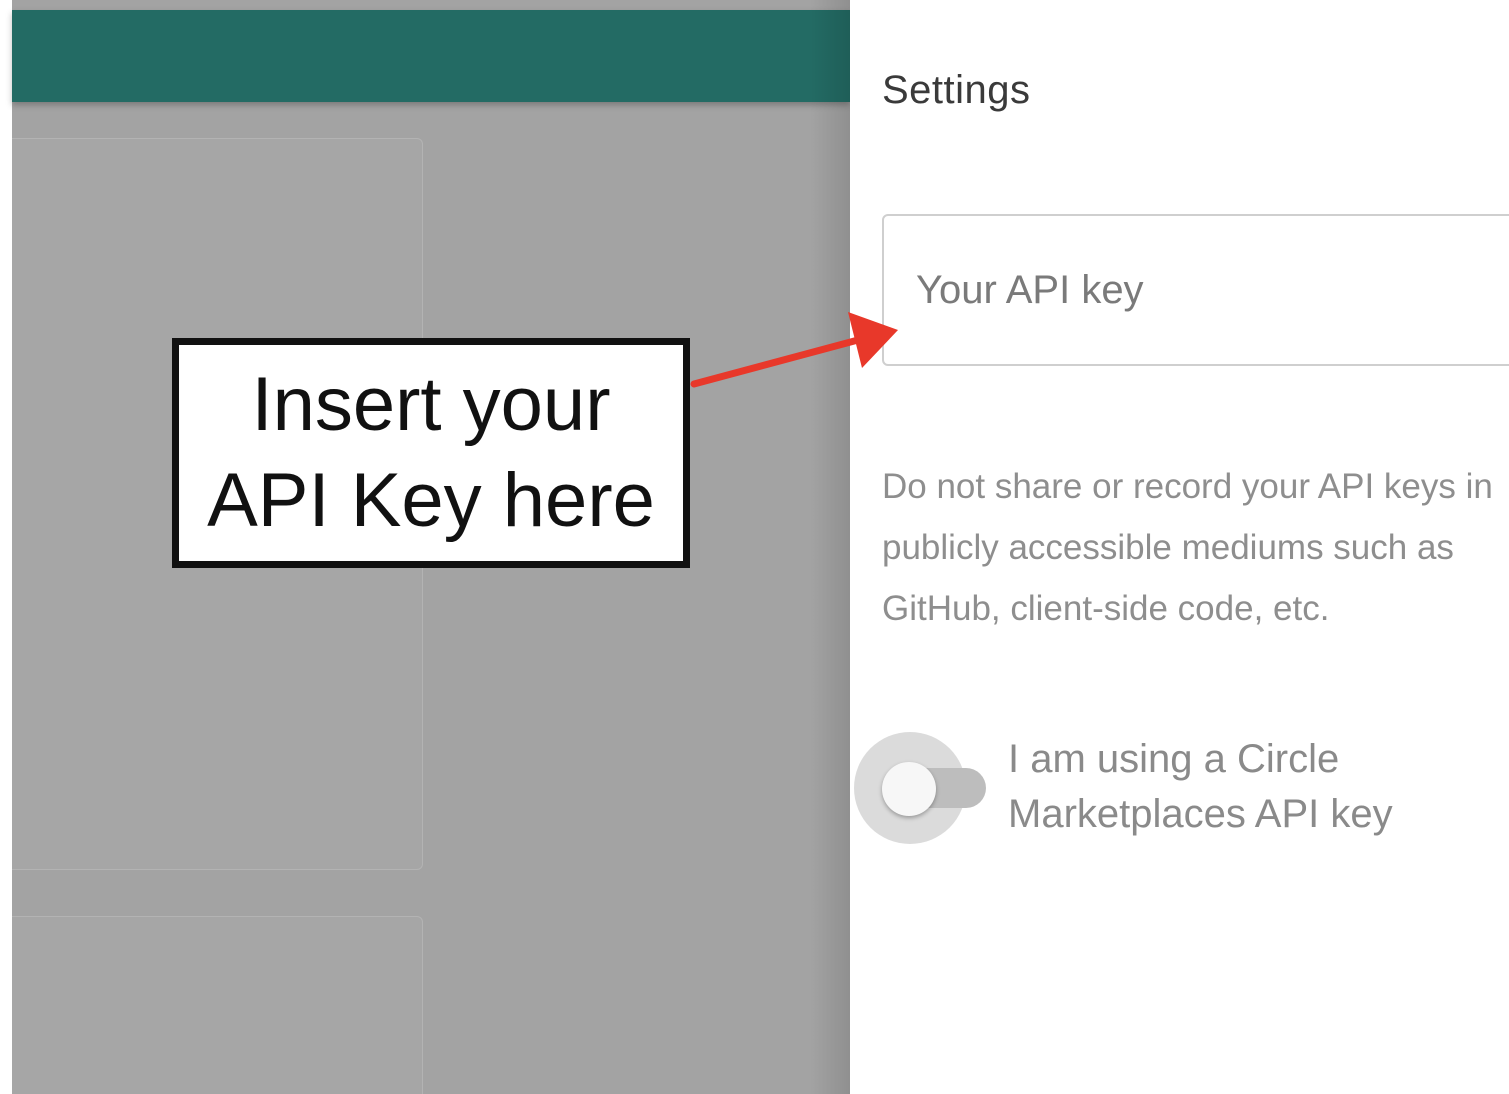 This screenshot has width=1509, height=1094. I want to click on settings-title: Settings, so click(956, 90).